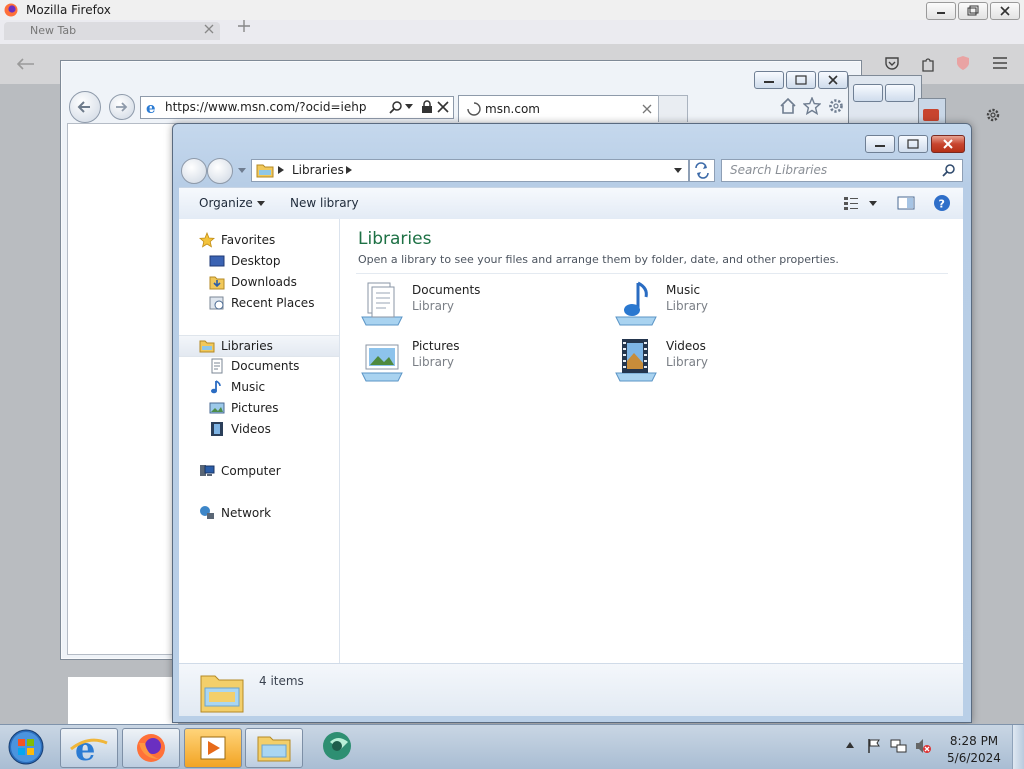 The image size is (1024, 769). Describe the element at coordinates (259, 240) in the screenshot. I see `nav-item-favorites: Favorites` at that location.